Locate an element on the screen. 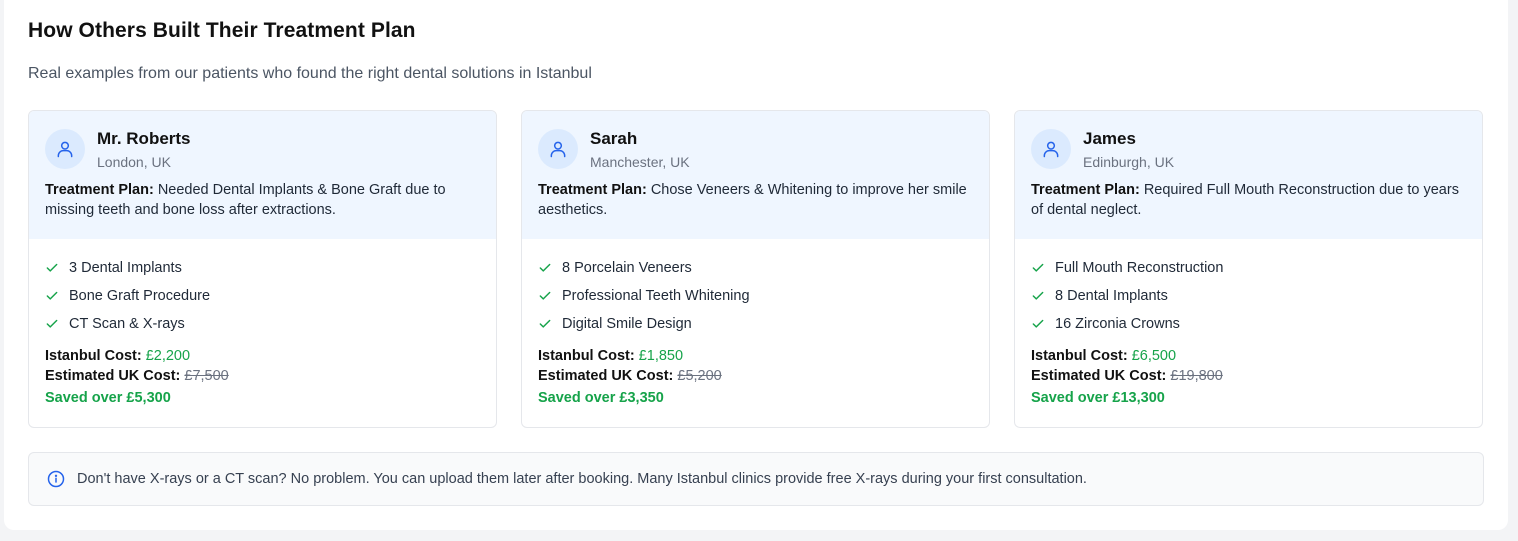 Image resolution: width=1518 pixels, height=541 pixels. list-item: 16 Zirconia Crowns is located at coordinates (1248, 324).